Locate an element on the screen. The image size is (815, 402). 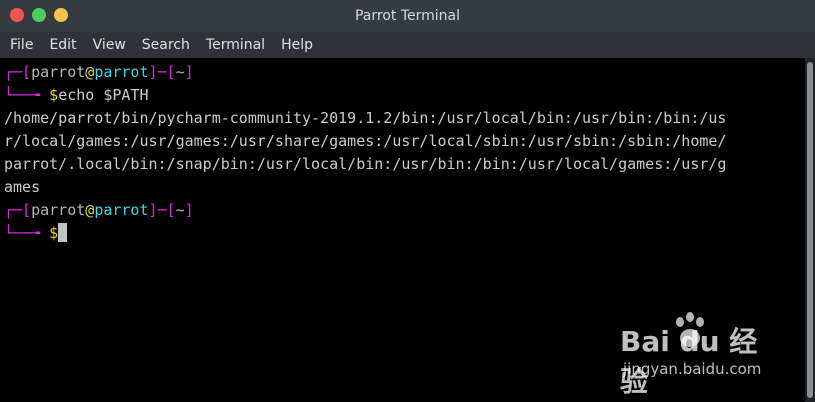
vertical-scrollbar is located at coordinates (810, 230).